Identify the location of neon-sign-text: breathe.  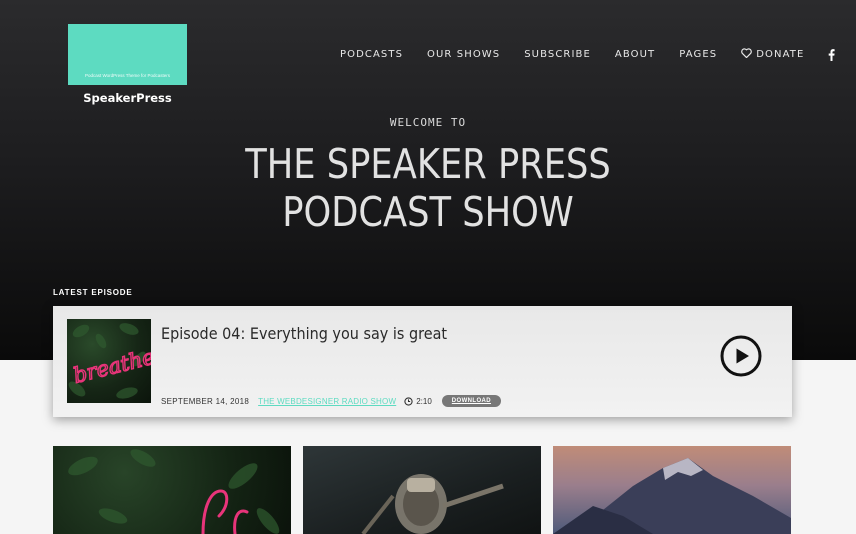
(111, 366).